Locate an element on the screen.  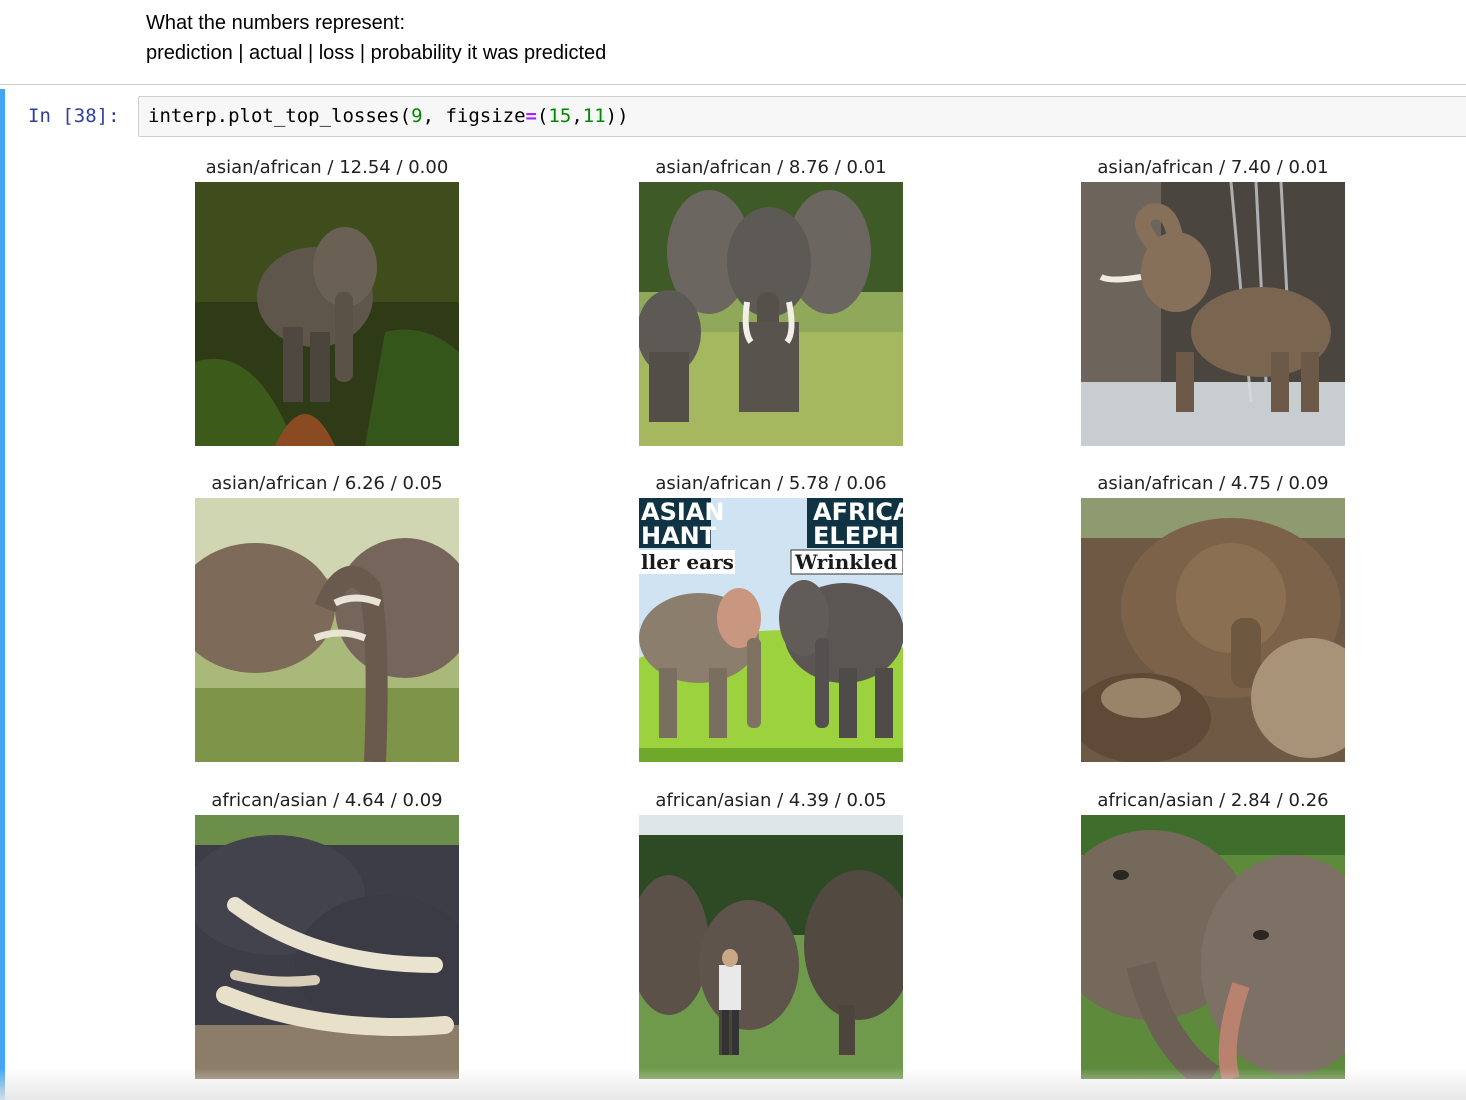
overlay-text: Wrinkled is located at coordinates (845, 562).